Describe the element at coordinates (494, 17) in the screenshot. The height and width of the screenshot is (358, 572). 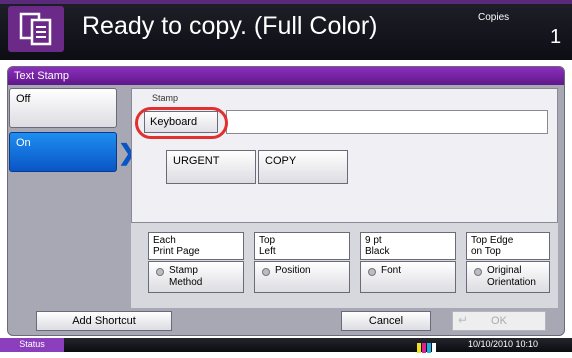
I see `copies-label: Copies` at that location.